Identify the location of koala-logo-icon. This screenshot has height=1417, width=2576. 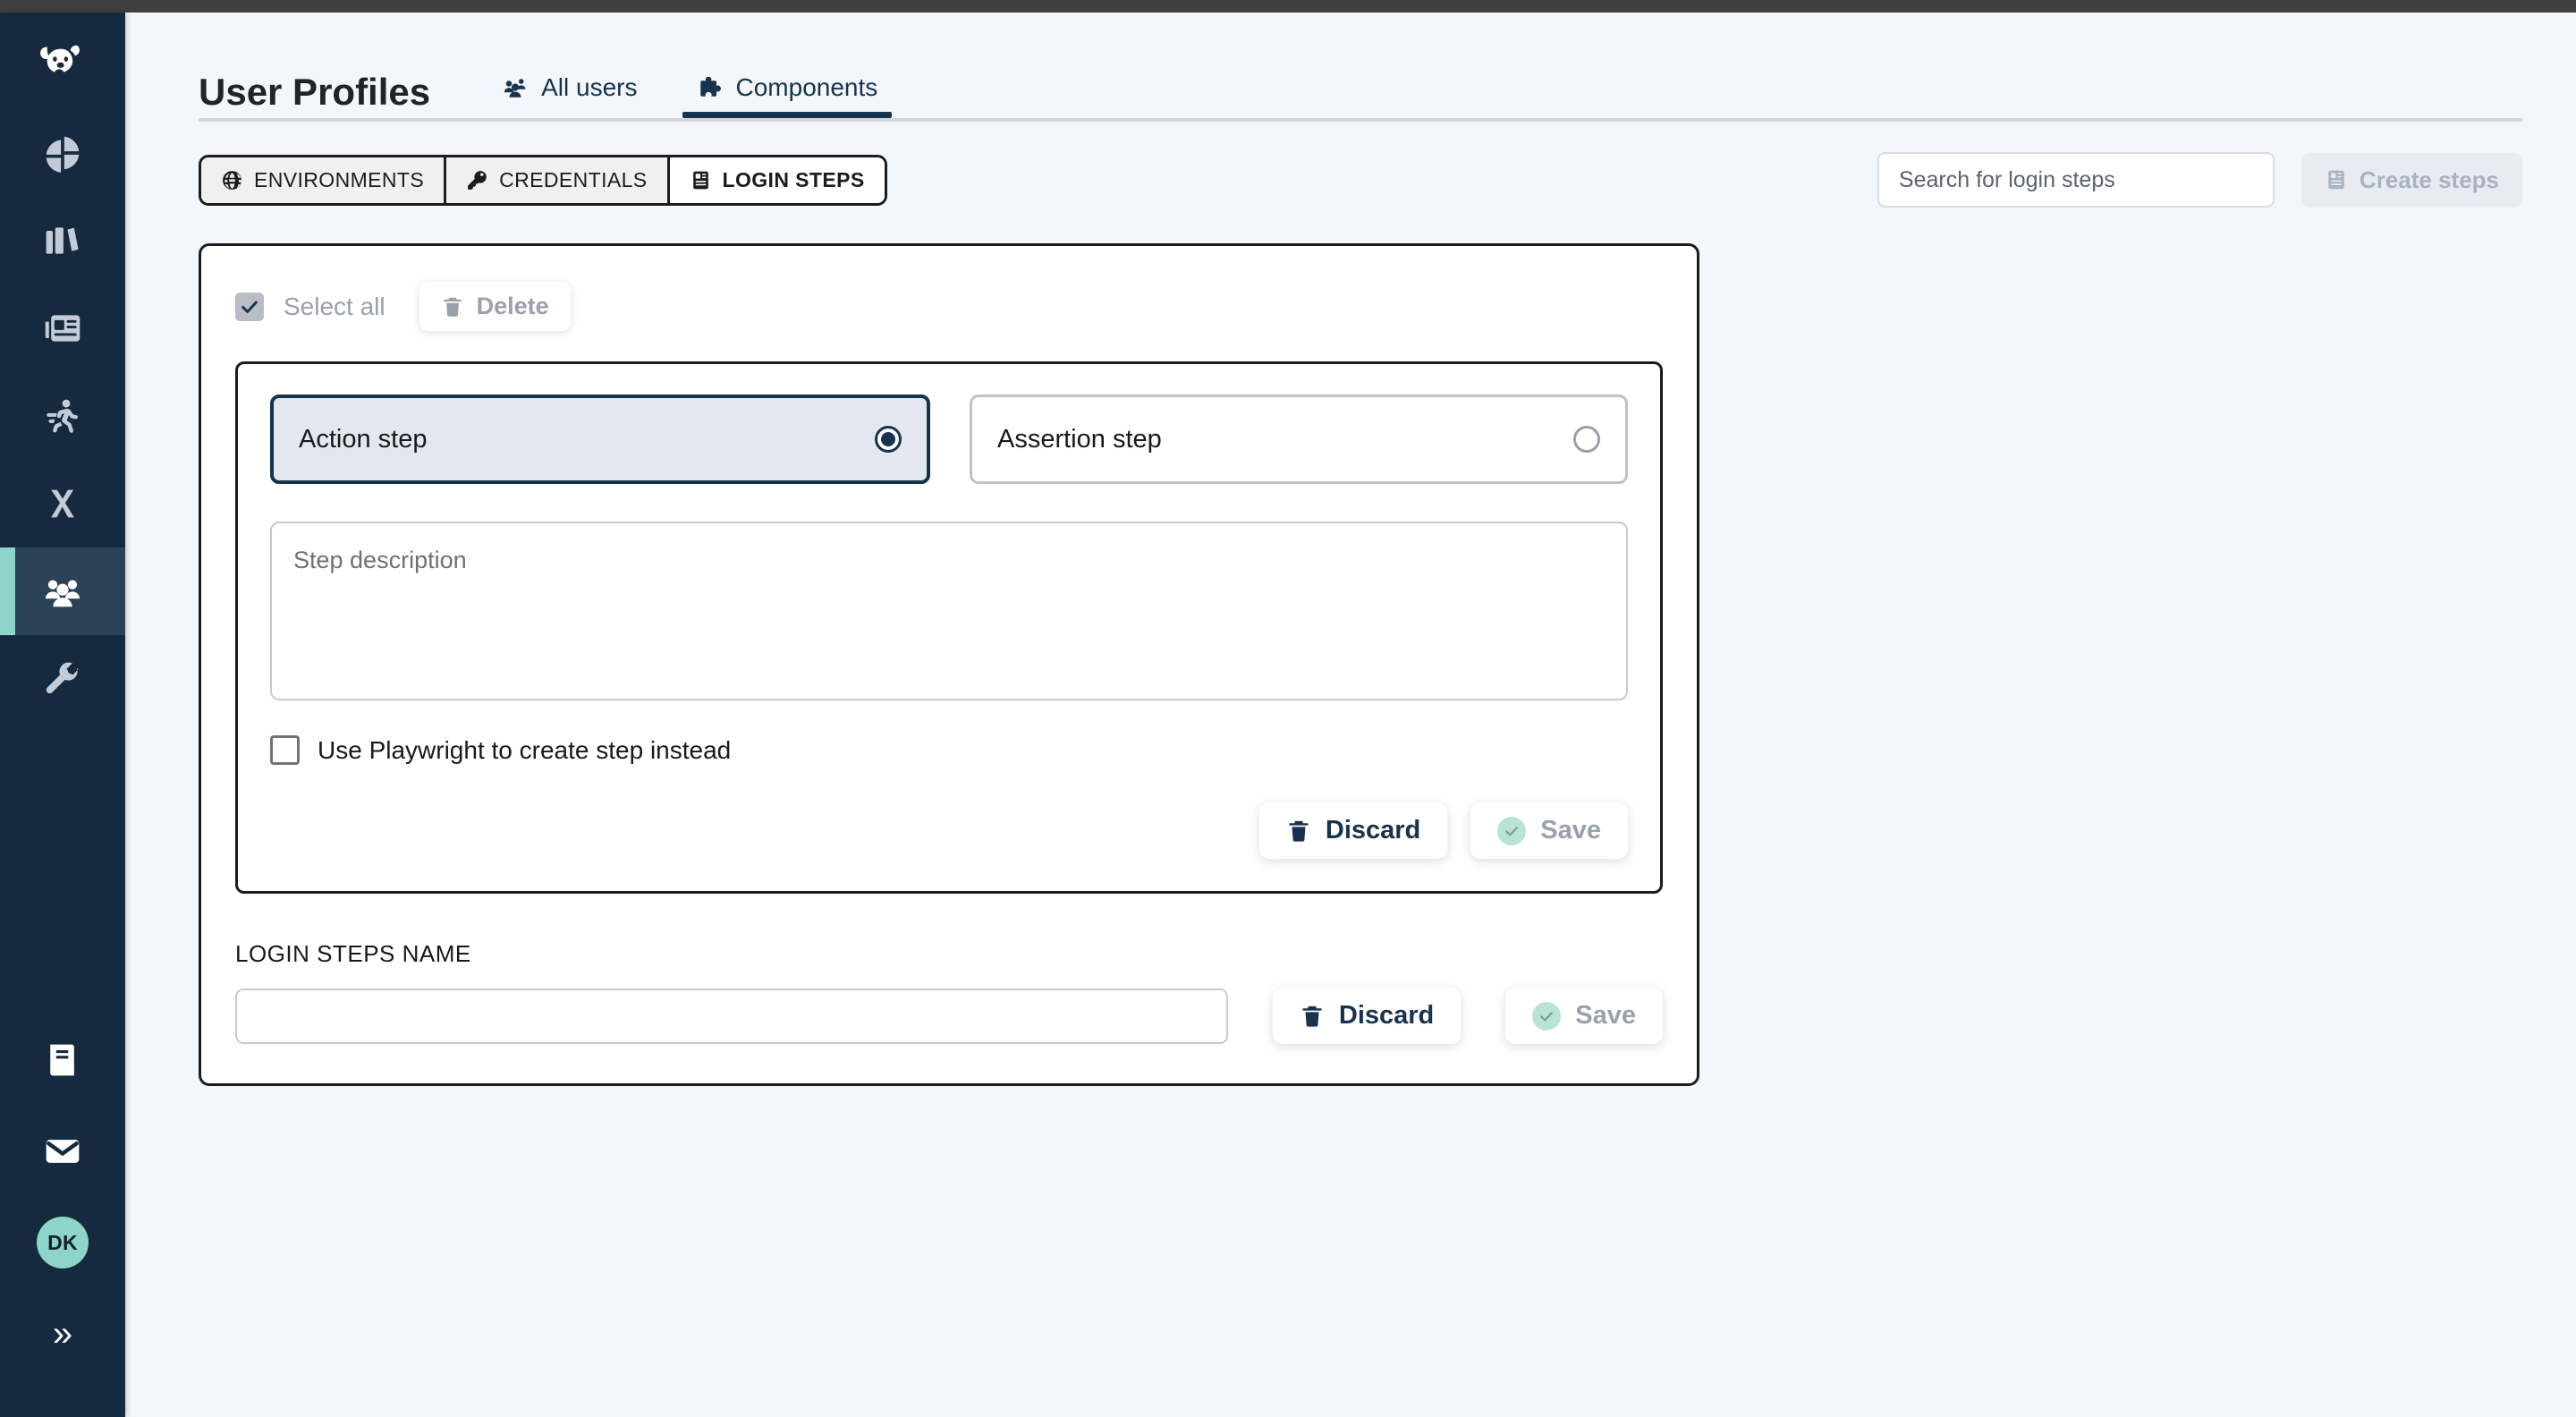
(60, 58).